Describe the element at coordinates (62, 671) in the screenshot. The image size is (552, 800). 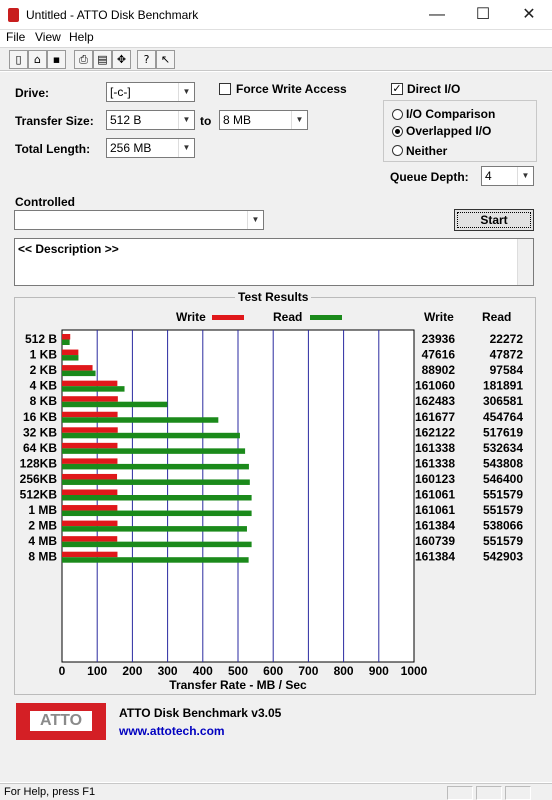
I see `x-tick-label: 0` at that location.